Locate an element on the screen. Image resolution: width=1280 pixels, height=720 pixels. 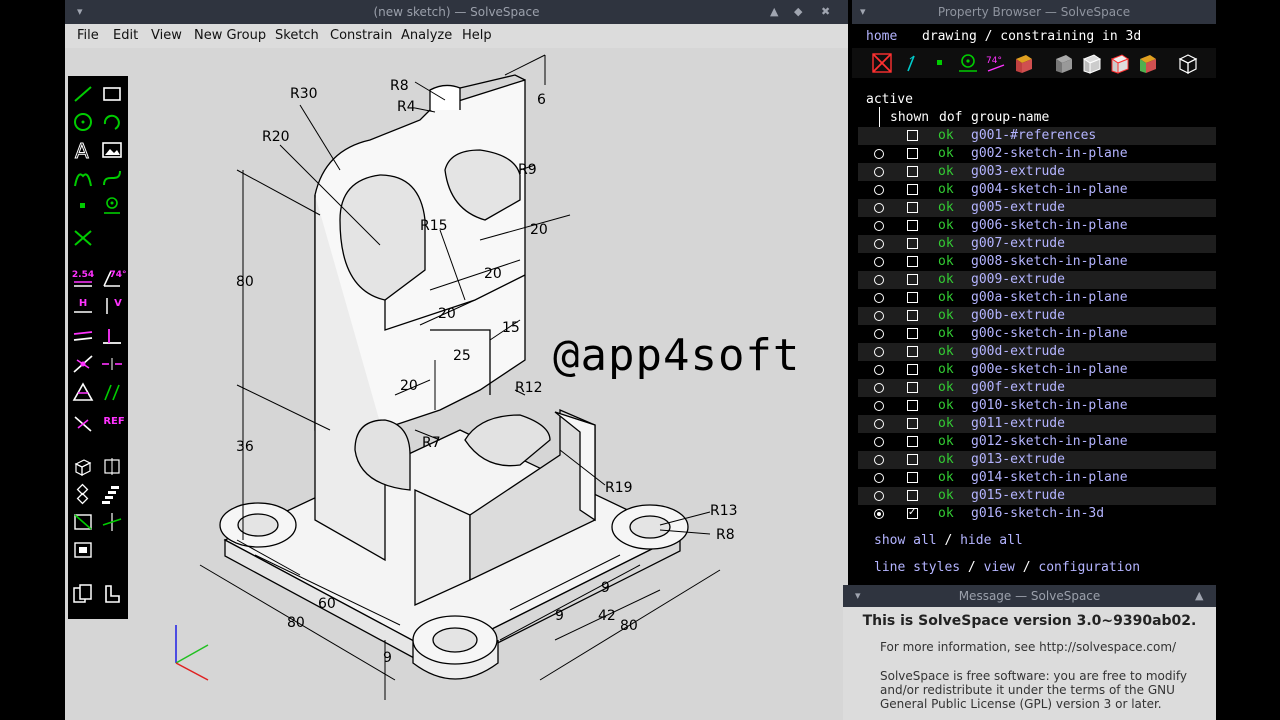
group-row: ok g00f-extrude is located at coordinates (1037, 388).